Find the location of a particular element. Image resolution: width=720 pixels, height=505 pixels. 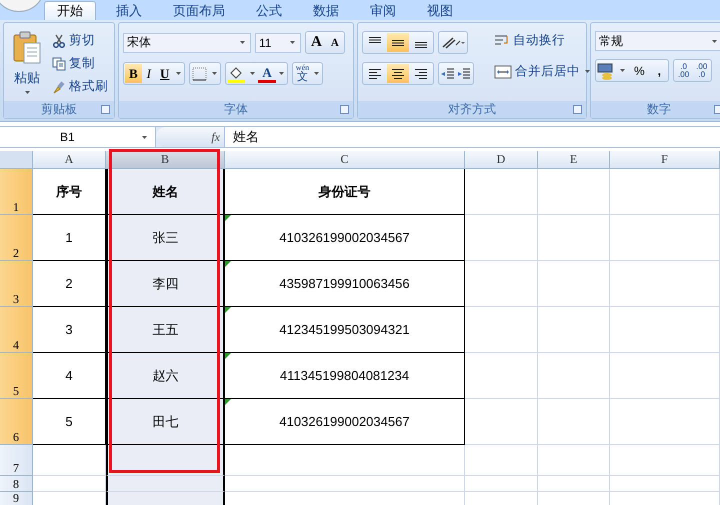

table-cell: 姓名 is located at coordinates (165, 192).